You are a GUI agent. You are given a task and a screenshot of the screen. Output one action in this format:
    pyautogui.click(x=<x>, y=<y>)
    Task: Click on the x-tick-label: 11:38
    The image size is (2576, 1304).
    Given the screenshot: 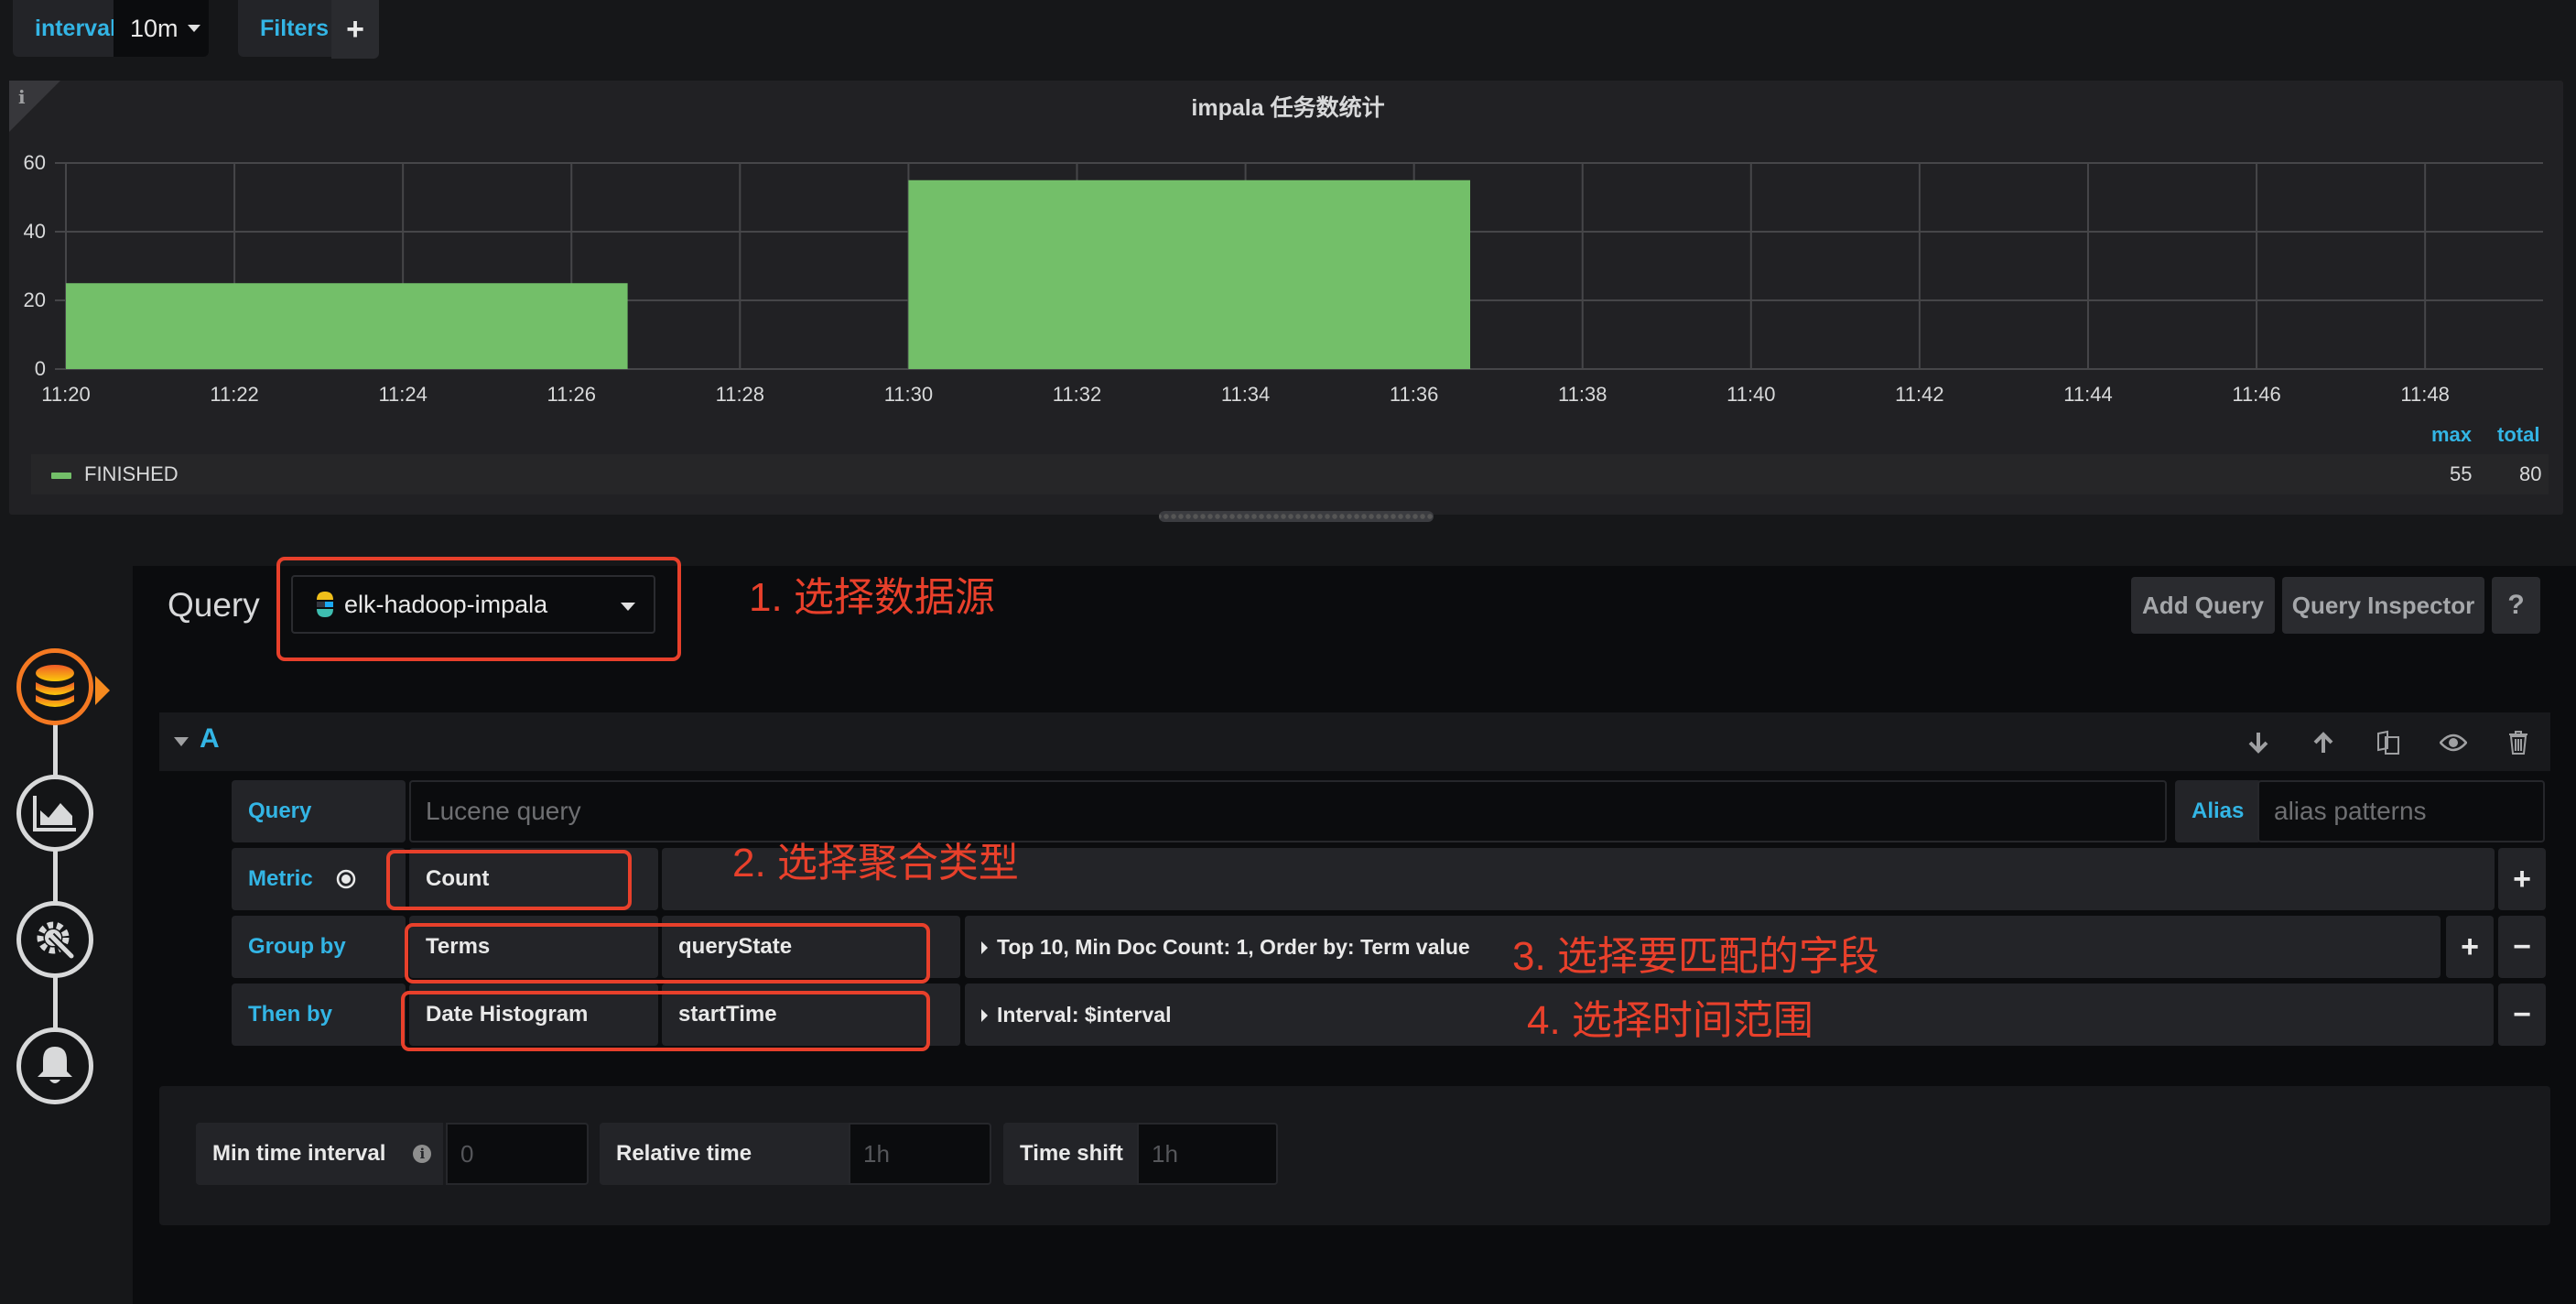 What is the action you would take?
    pyautogui.click(x=1583, y=394)
    